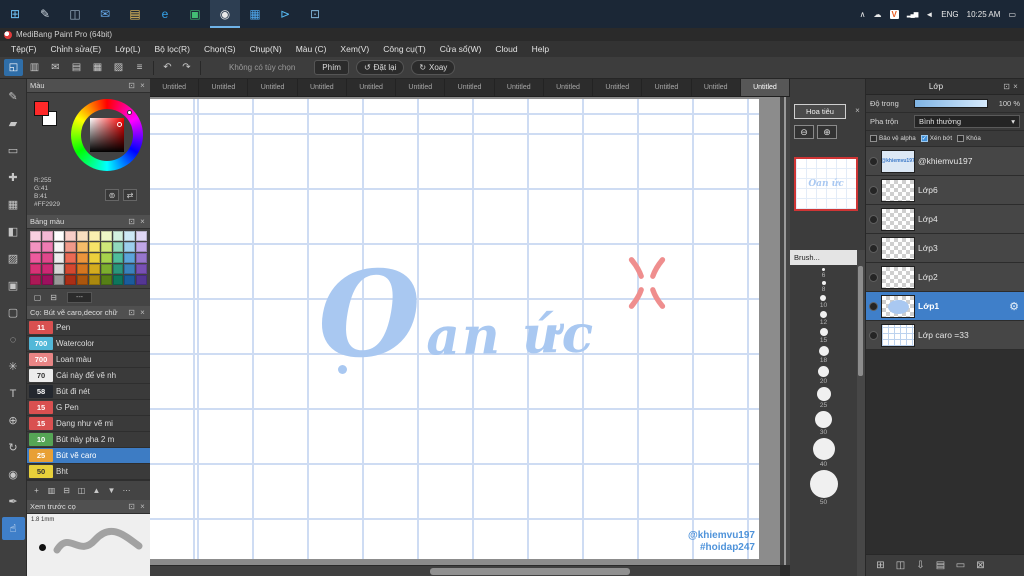 Image resolution: width=1024 pixels, height=576 pixels. I want to click on network-icon: ▂▄▆, so click(913, 14).